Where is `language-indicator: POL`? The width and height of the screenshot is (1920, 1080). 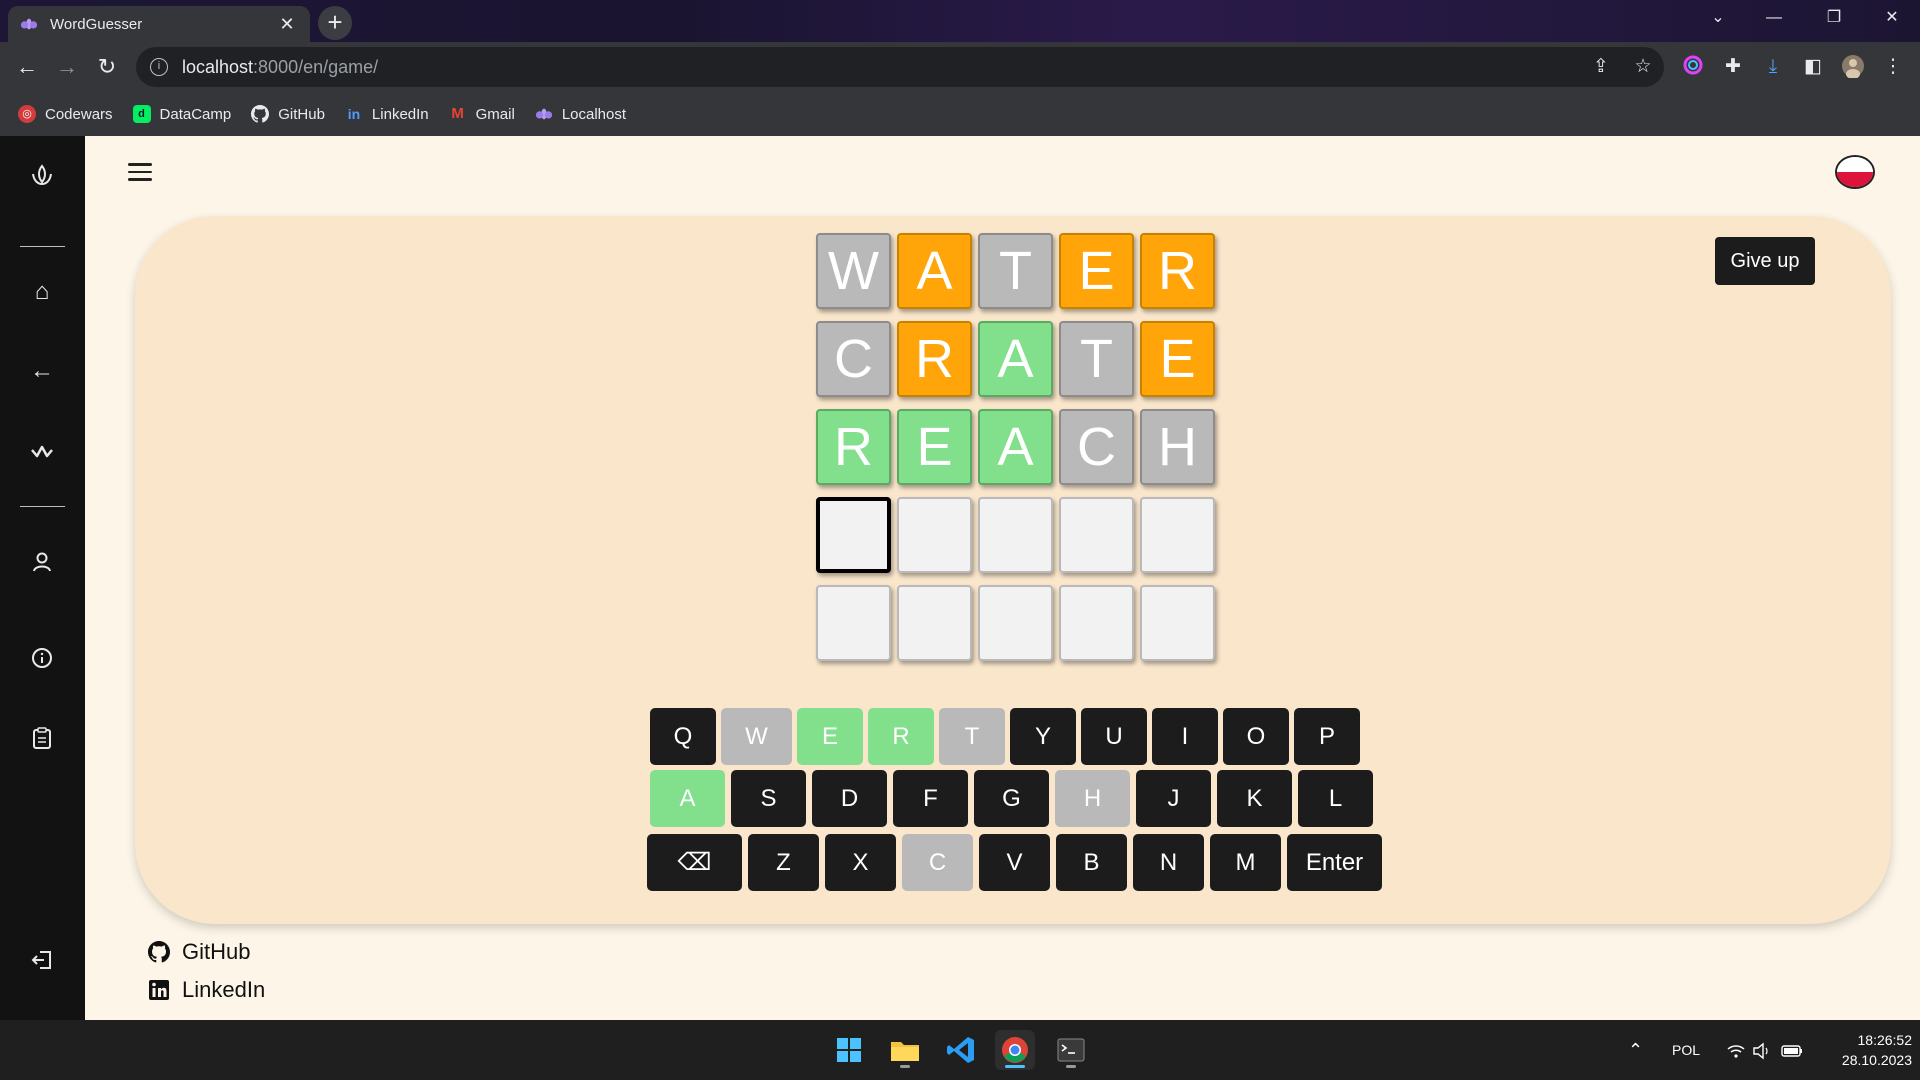 language-indicator: POL is located at coordinates (1686, 1050).